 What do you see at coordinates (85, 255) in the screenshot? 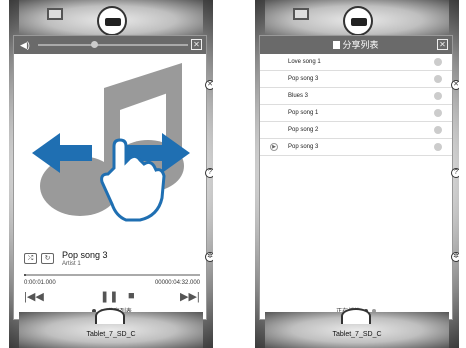
I see `song-title: Pop song 3` at bounding box center [85, 255].